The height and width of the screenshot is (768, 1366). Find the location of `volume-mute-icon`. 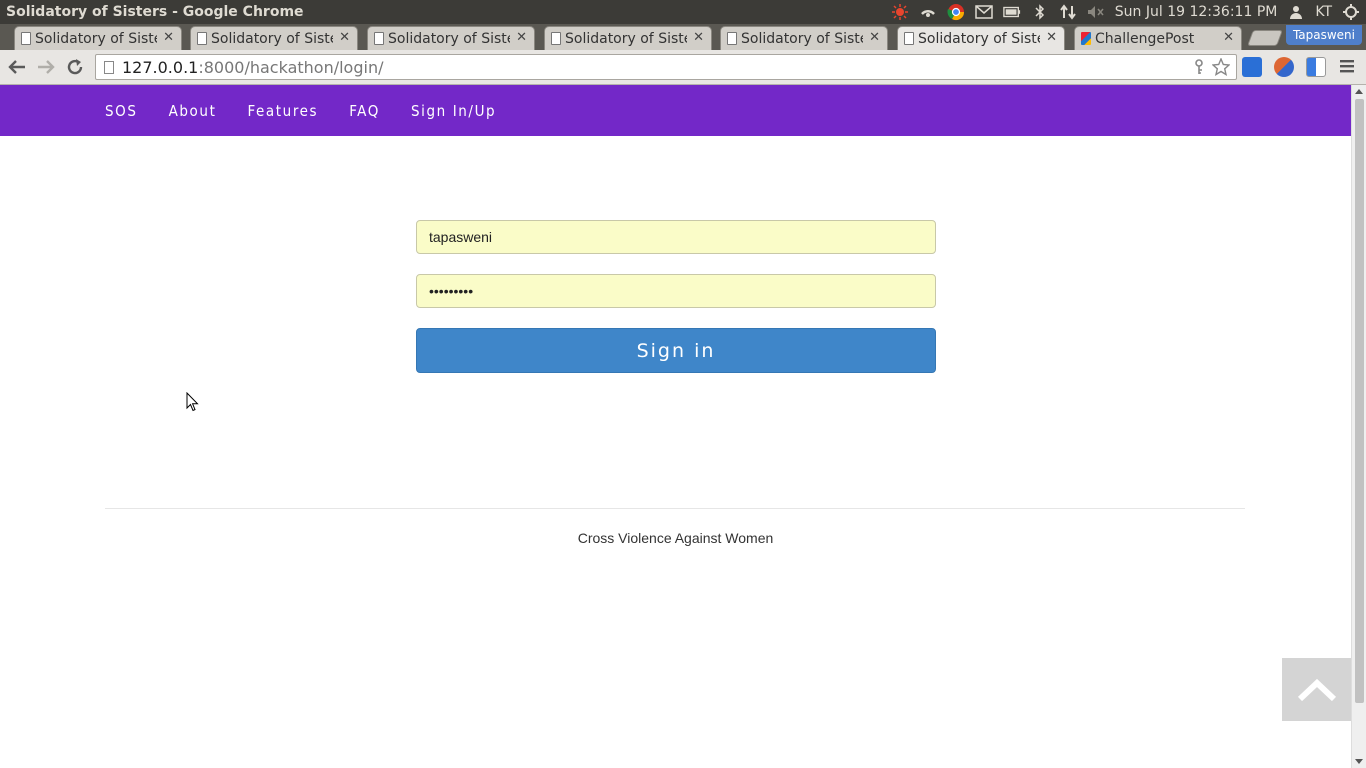

volume-mute-icon is located at coordinates (1096, 12).